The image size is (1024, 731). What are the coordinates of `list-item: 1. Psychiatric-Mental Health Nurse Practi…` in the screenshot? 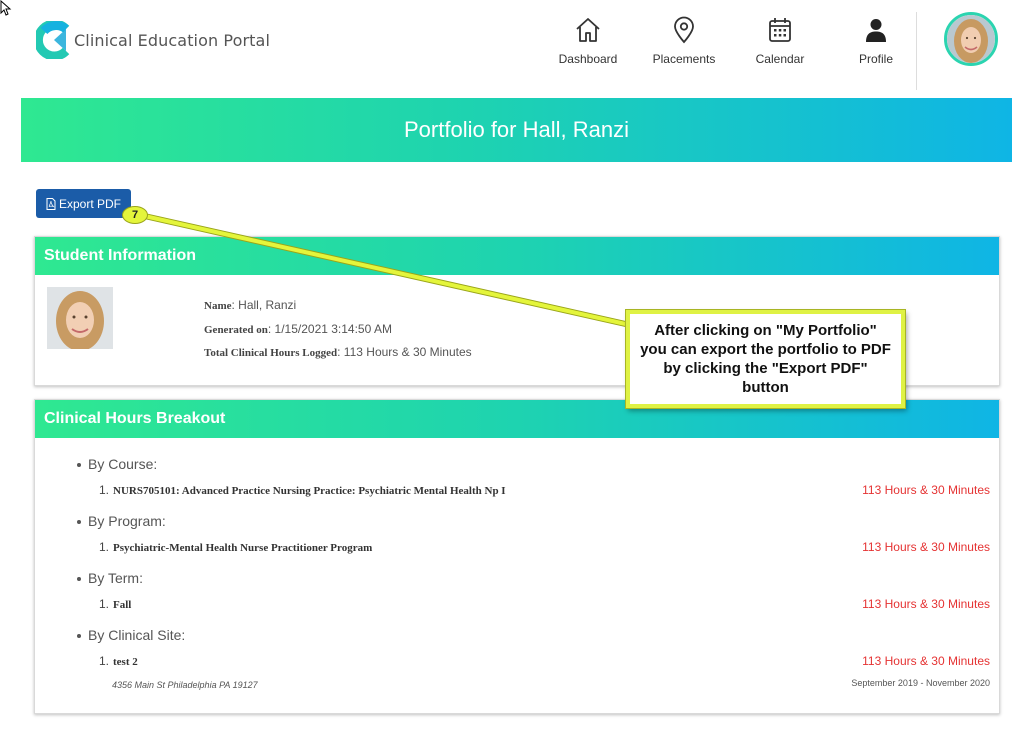 It's located at (235, 547).